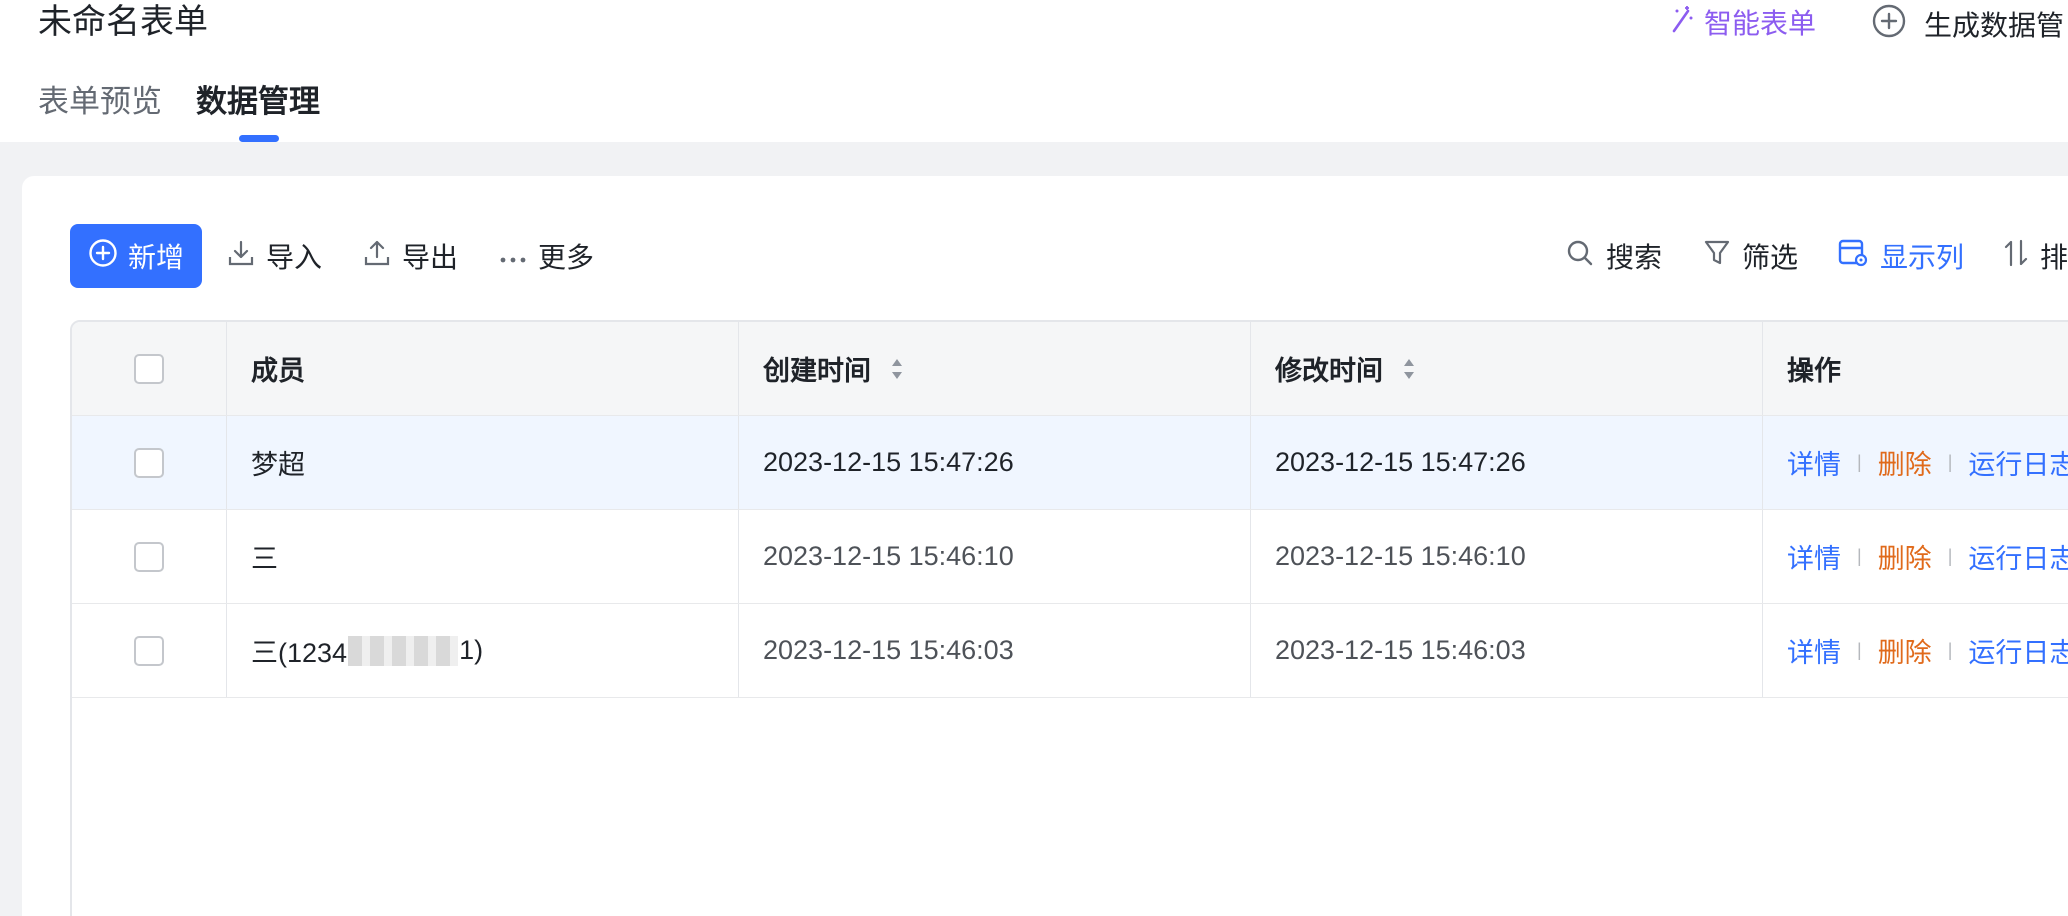 Image resolution: width=2068 pixels, height=916 pixels. What do you see at coordinates (995, 368) in the screenshot?
I see `column-header-created: 创建时间` at bounding box center [995, 368].